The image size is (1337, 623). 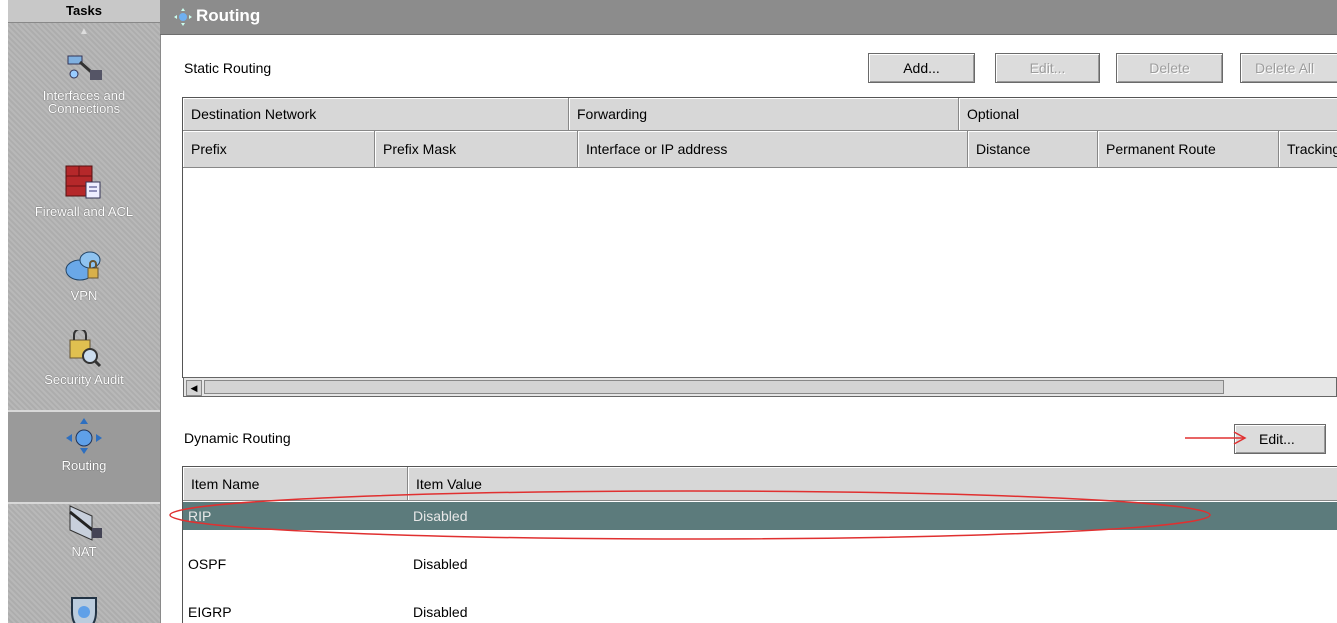 I want to click on dynamic-routing-label: Dynamic Routing, so click(x=237, y=438).